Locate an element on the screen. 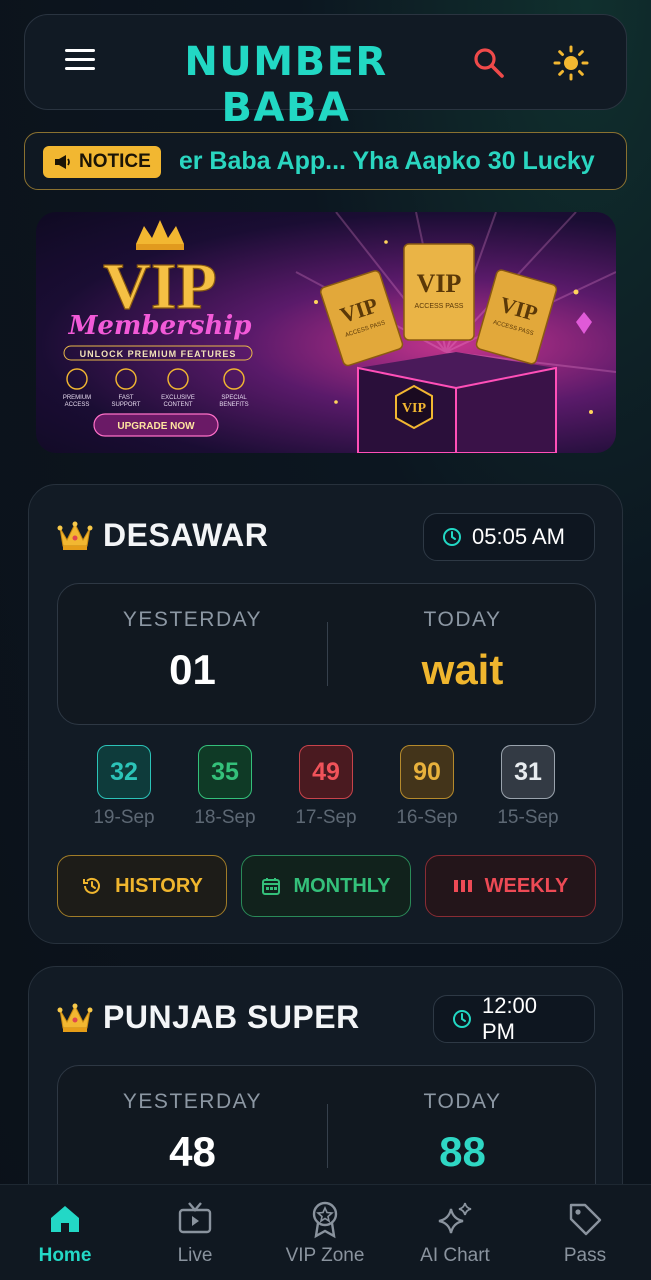 This screenshot has height=1280, width=651. history-button-label: HISTORY is located at coordinates (159, 885).